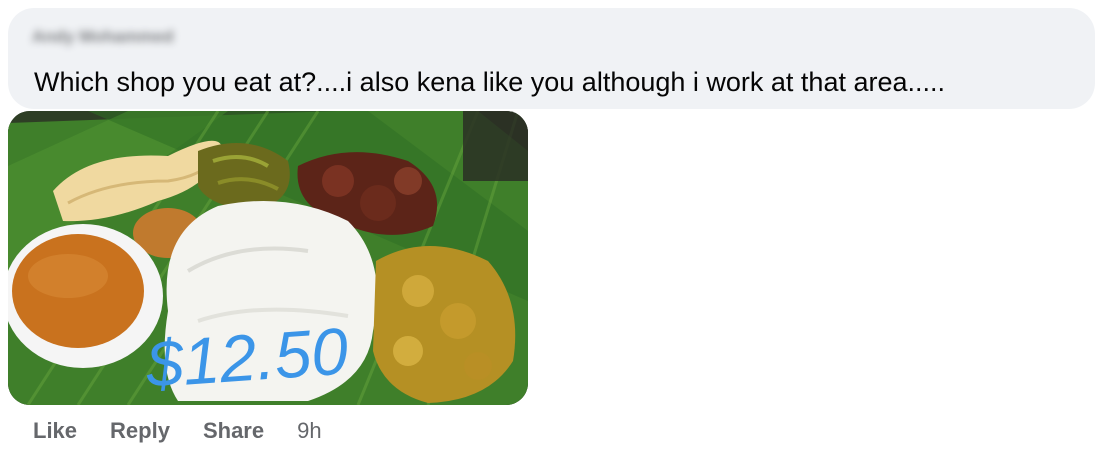 The height and width of the screenshot is (449, 1117). What do you see at coordinates (177, 431) in the screenshot?
I see `comment-actions: Like Reply Share 9h` at bounding box center [177, 431].